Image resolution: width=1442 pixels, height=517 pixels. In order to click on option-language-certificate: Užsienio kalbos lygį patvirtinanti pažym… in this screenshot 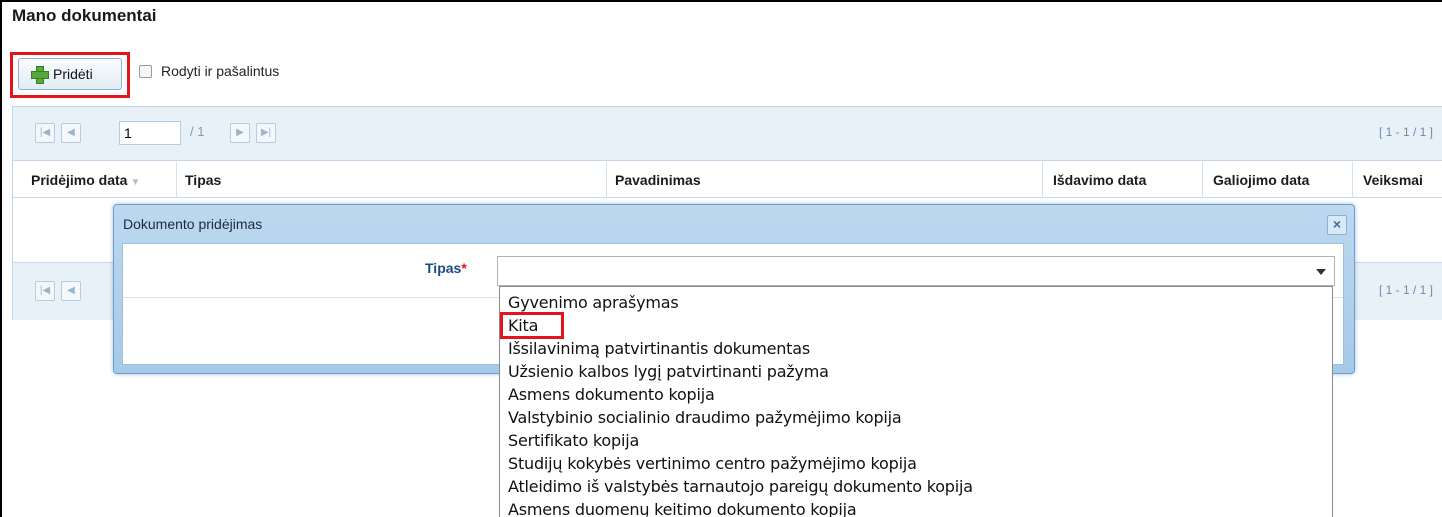, I will do `click(916, 371)`.